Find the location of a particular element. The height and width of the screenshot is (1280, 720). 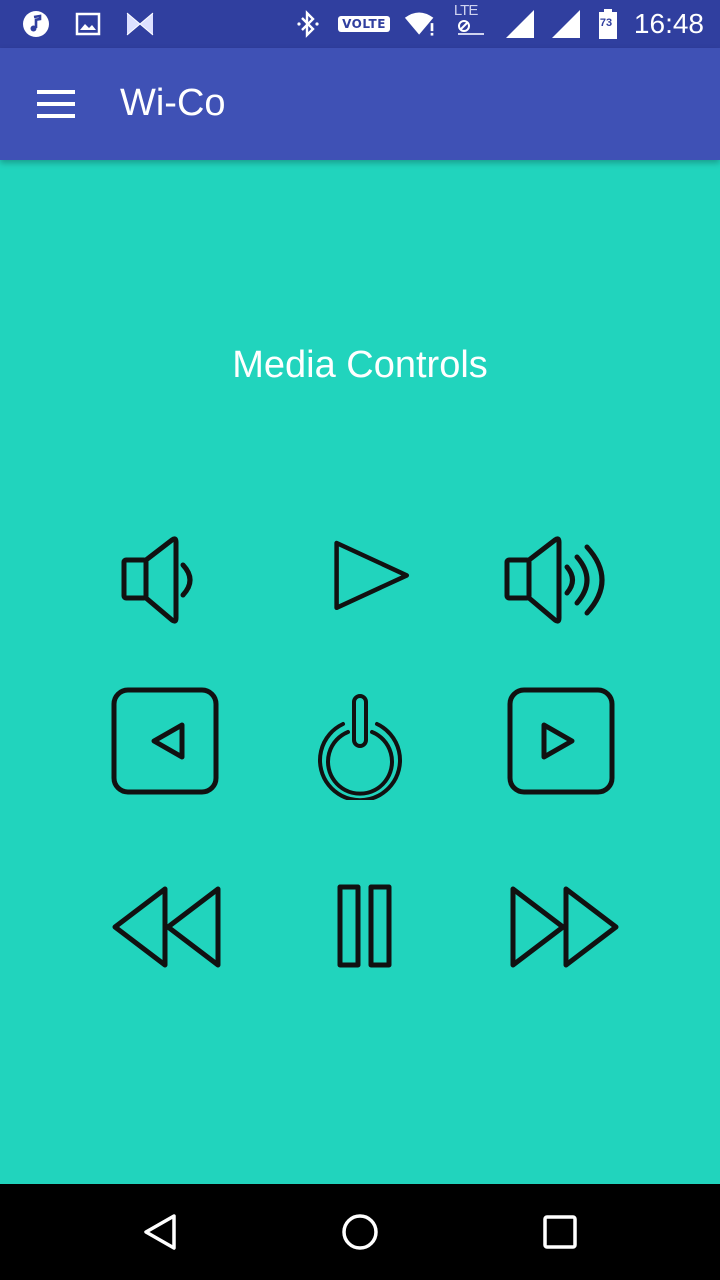

navigation-bar is located at coordinates (360, 1232).